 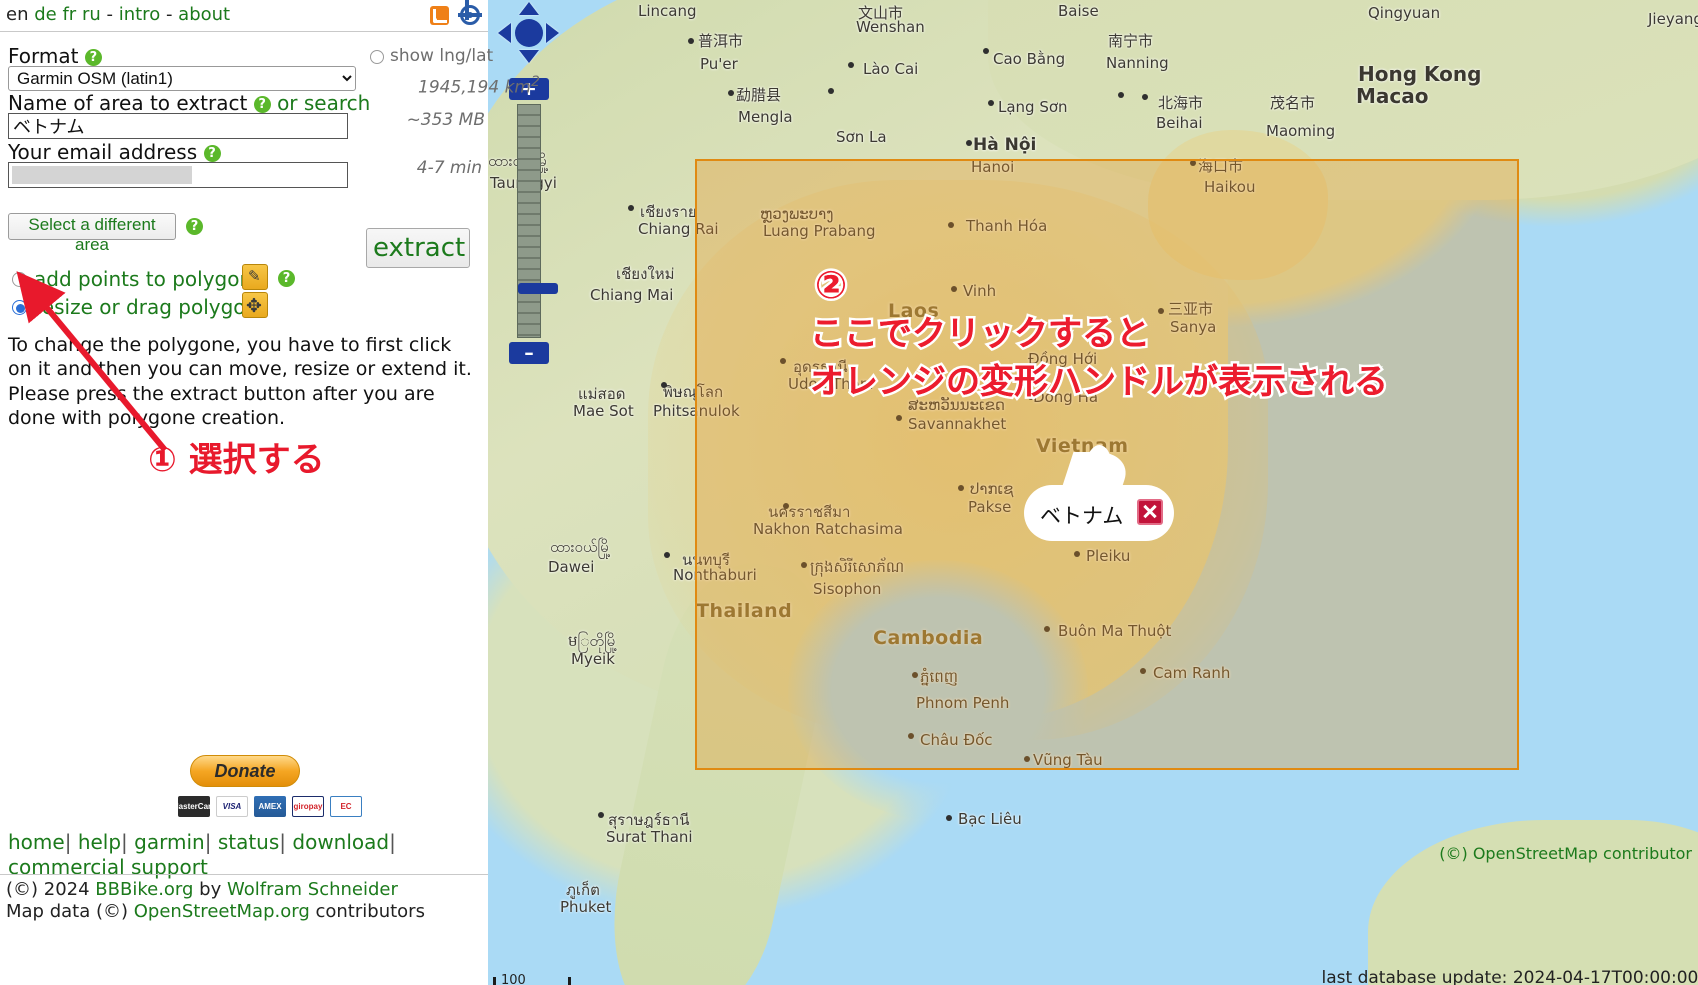 I want to click on email-label-text: Your email address, so click(x=103, y=152).